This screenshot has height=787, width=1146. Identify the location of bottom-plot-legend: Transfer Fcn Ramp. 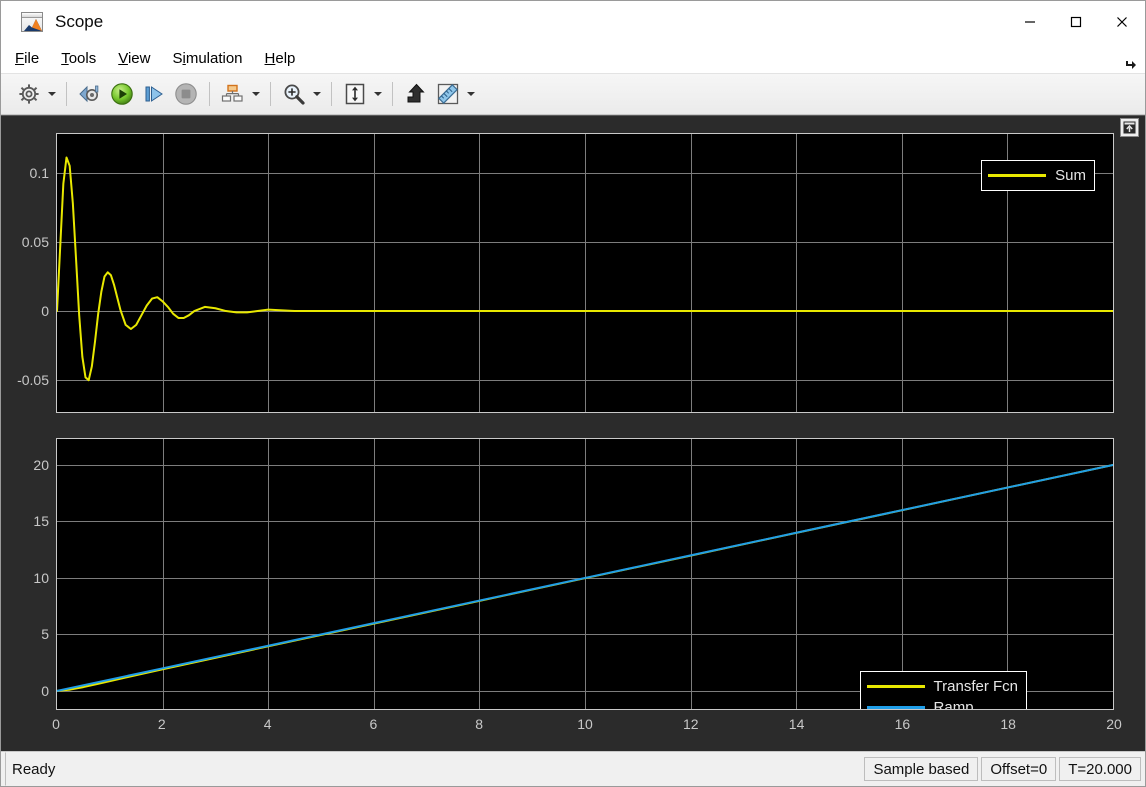
(943, 690).